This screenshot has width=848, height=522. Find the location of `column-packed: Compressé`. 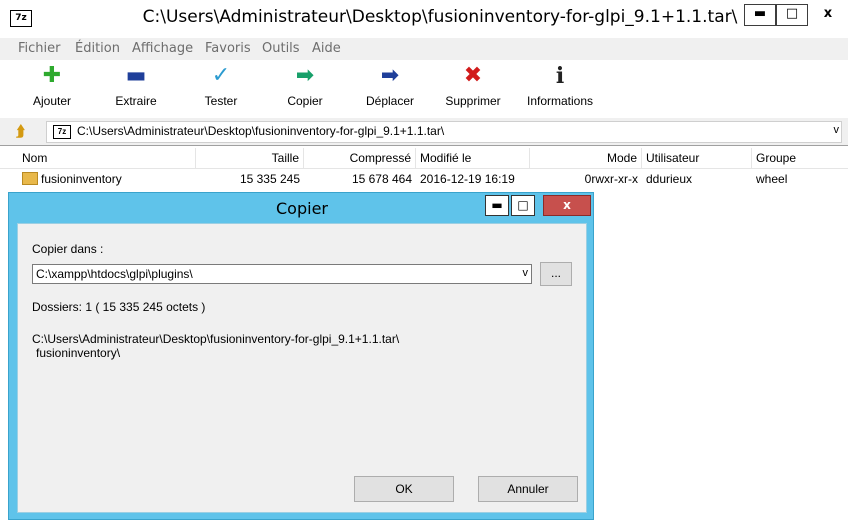

column-packed: Compressé is located at coordinates (360, 158).